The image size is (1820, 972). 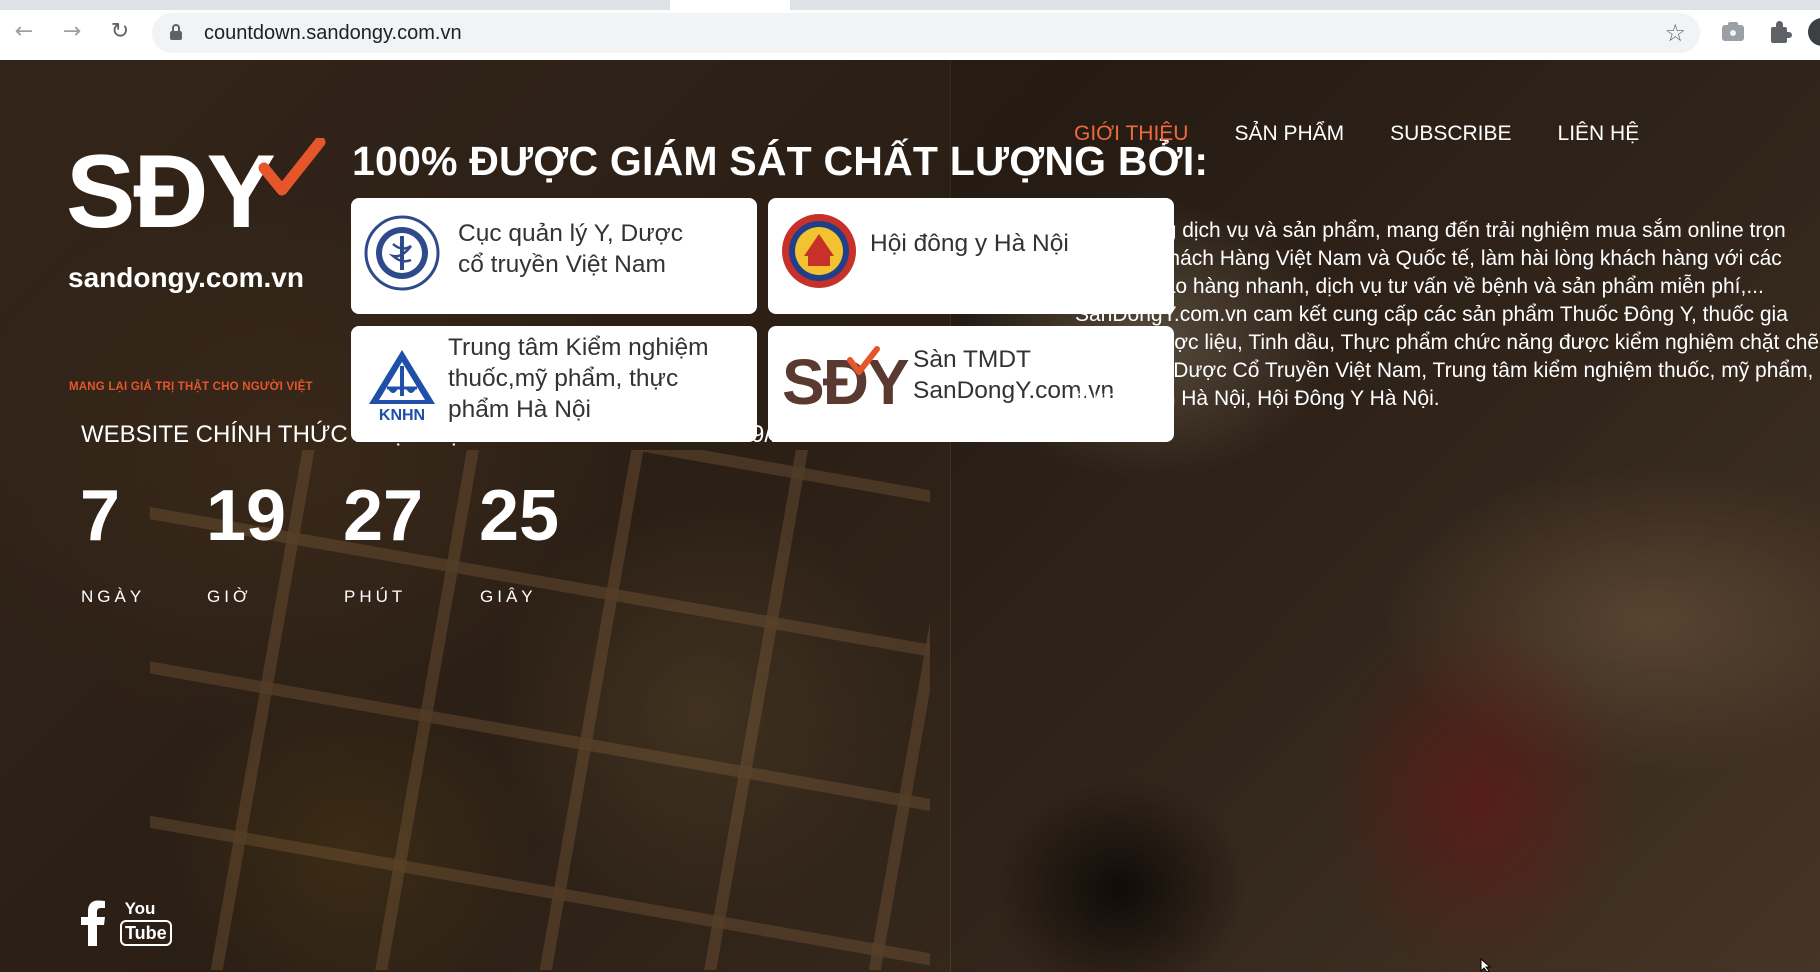 What do you see at coordinates (100, 516) in the screenshot?
I see `countdown-value: 7` at bounding box center [100, 516].